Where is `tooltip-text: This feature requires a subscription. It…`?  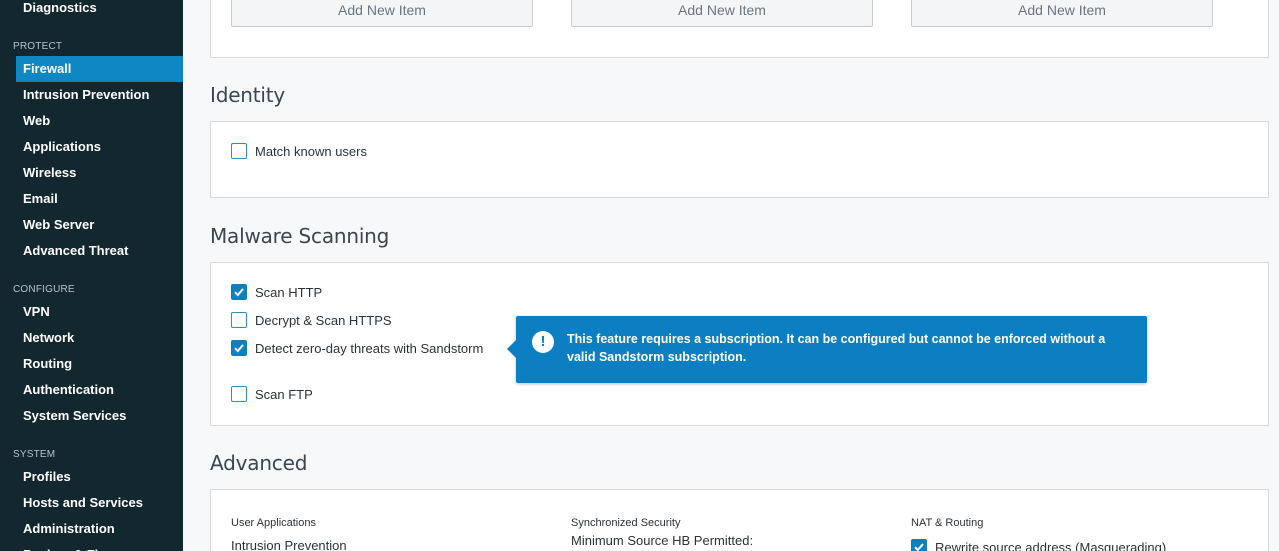
tooltip-text: This feature requires a subscription. It… is located at coordinates (836, 348).